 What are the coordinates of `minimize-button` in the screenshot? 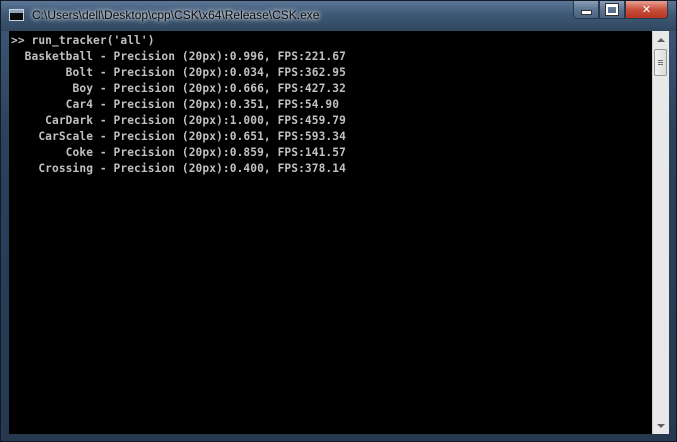 It's located at (586, 10).